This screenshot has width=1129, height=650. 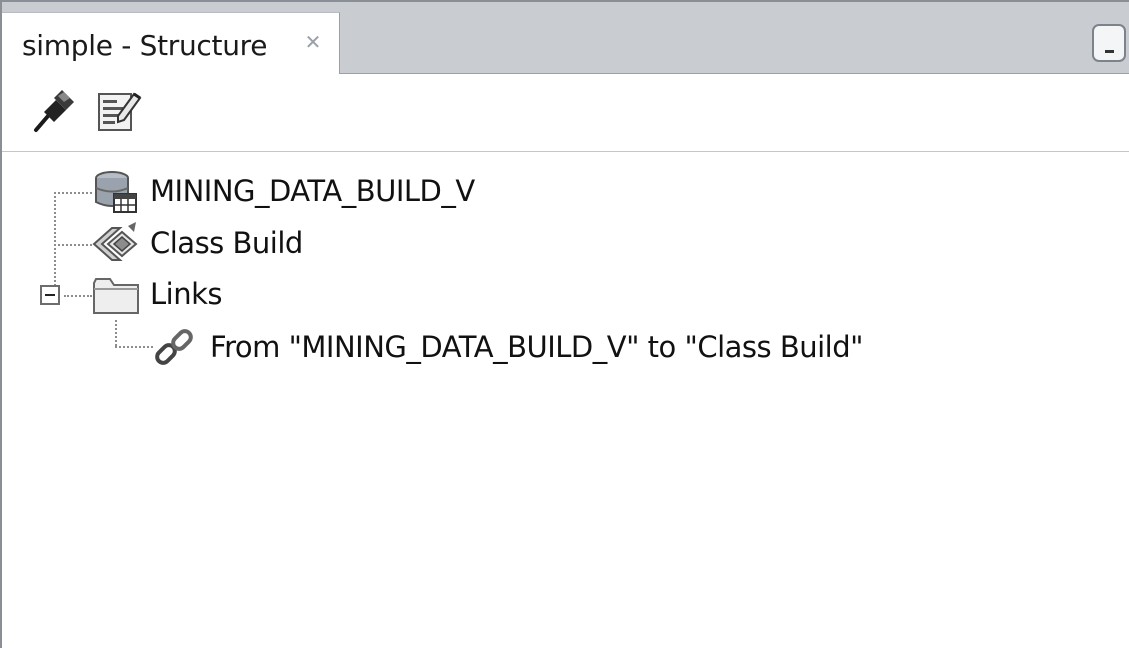 What do you see at coordinates (186, 294) in the screenshot?
I see `node-label: Links` at bounding box center [186, 294].